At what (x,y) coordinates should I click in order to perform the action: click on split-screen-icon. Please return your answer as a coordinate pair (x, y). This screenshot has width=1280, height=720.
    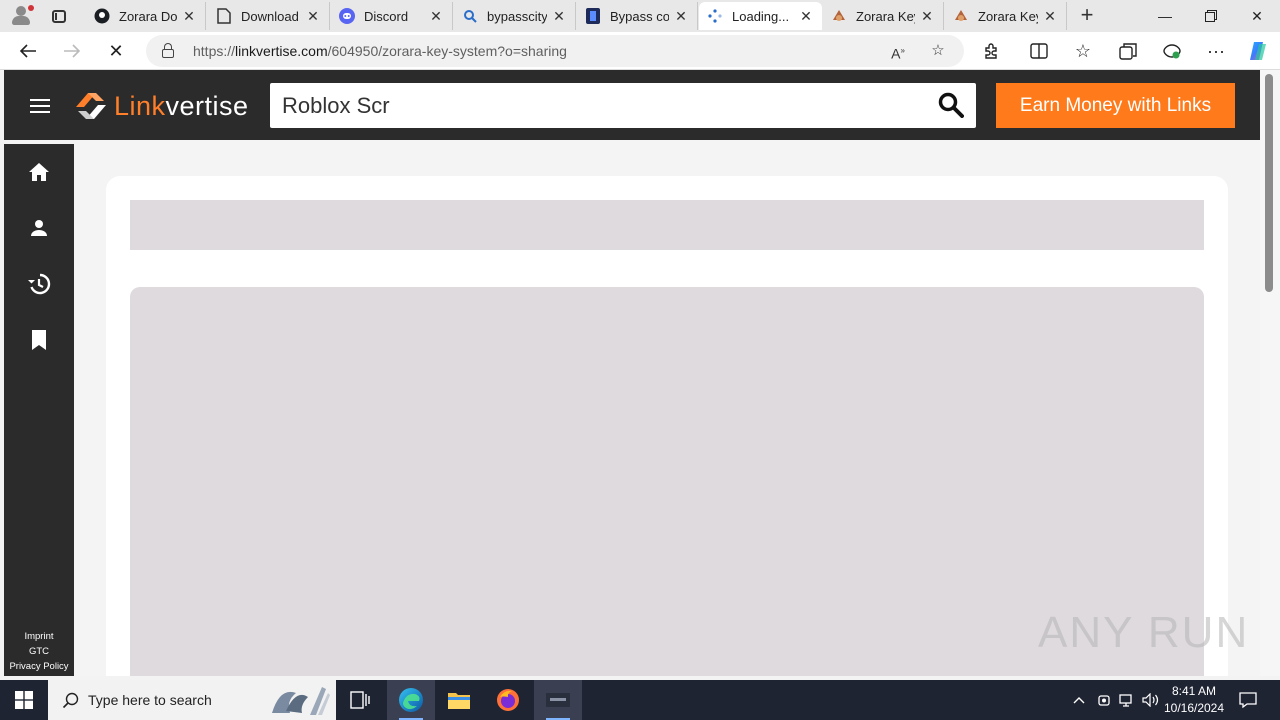
    Looking at the image, I should click on (1039, 51).